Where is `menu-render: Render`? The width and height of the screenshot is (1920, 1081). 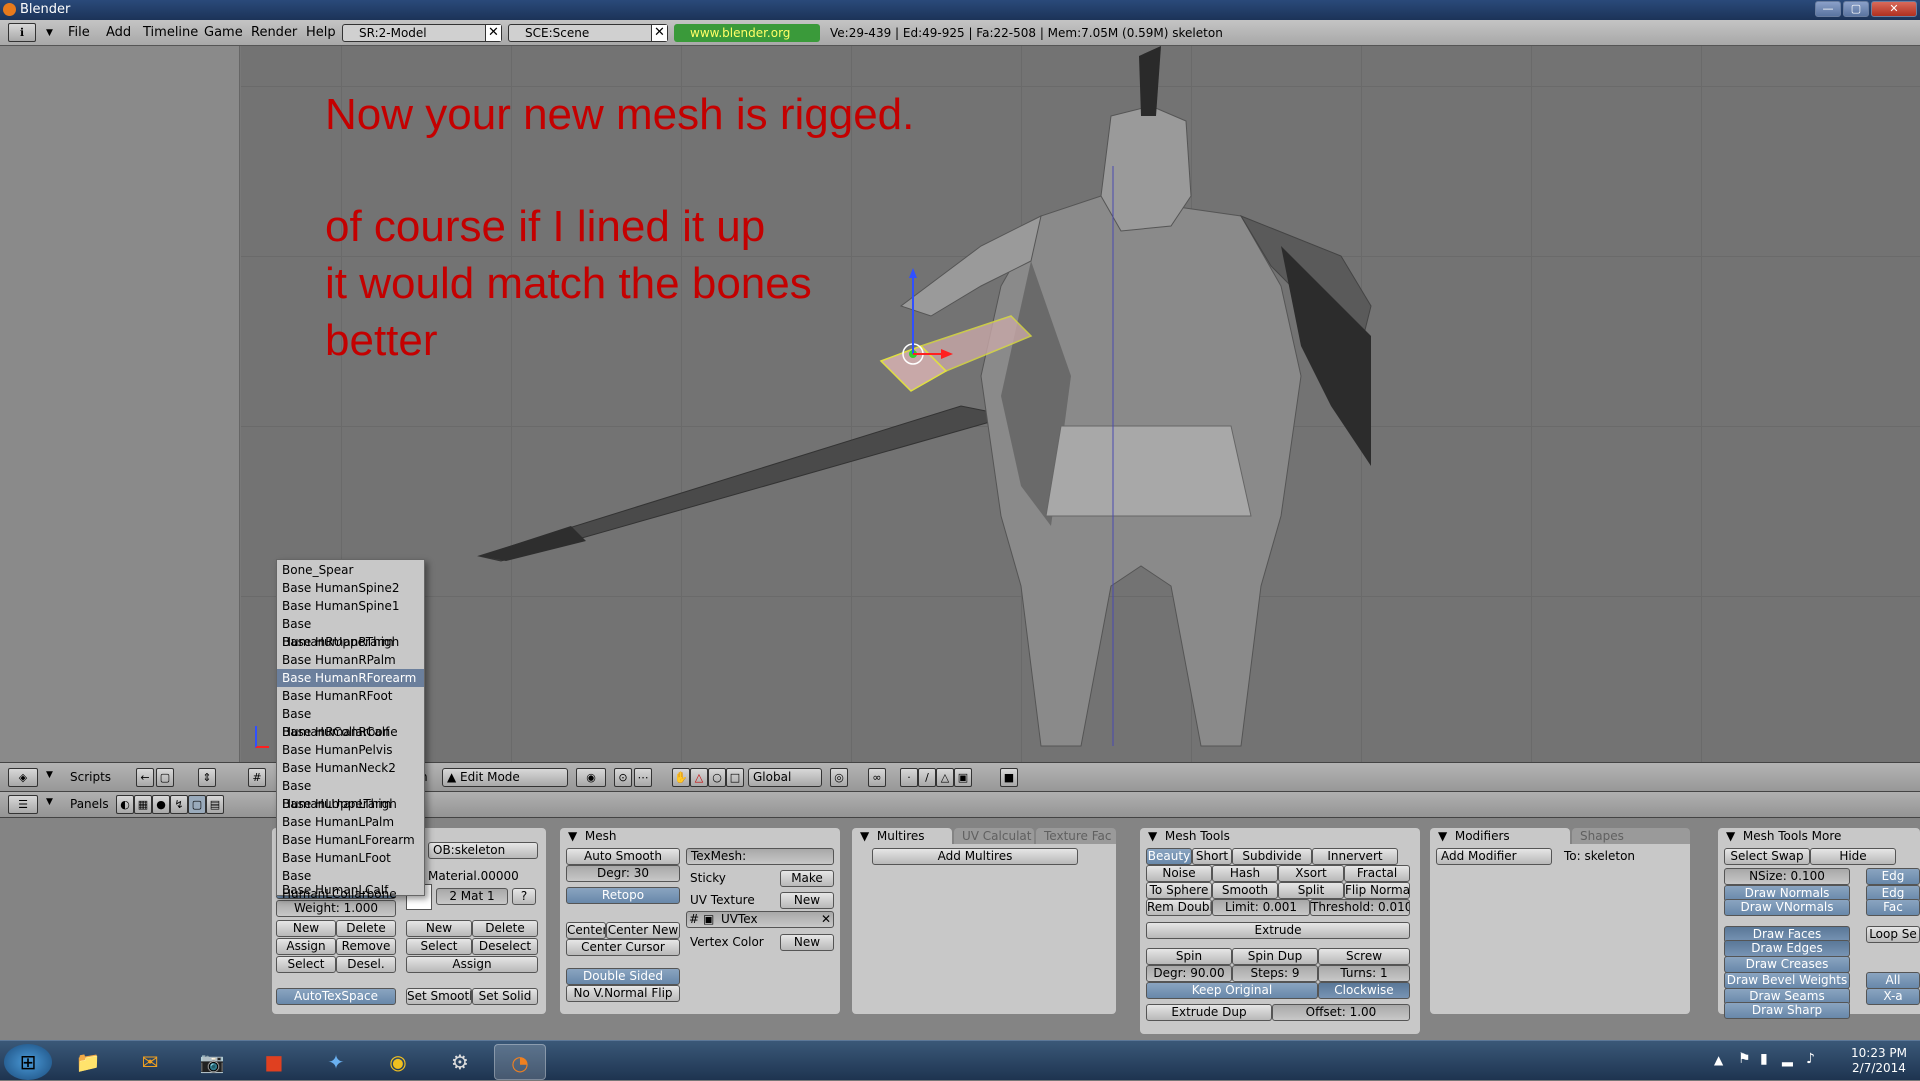
menu-render: Render is located at coordinates (274, 33).